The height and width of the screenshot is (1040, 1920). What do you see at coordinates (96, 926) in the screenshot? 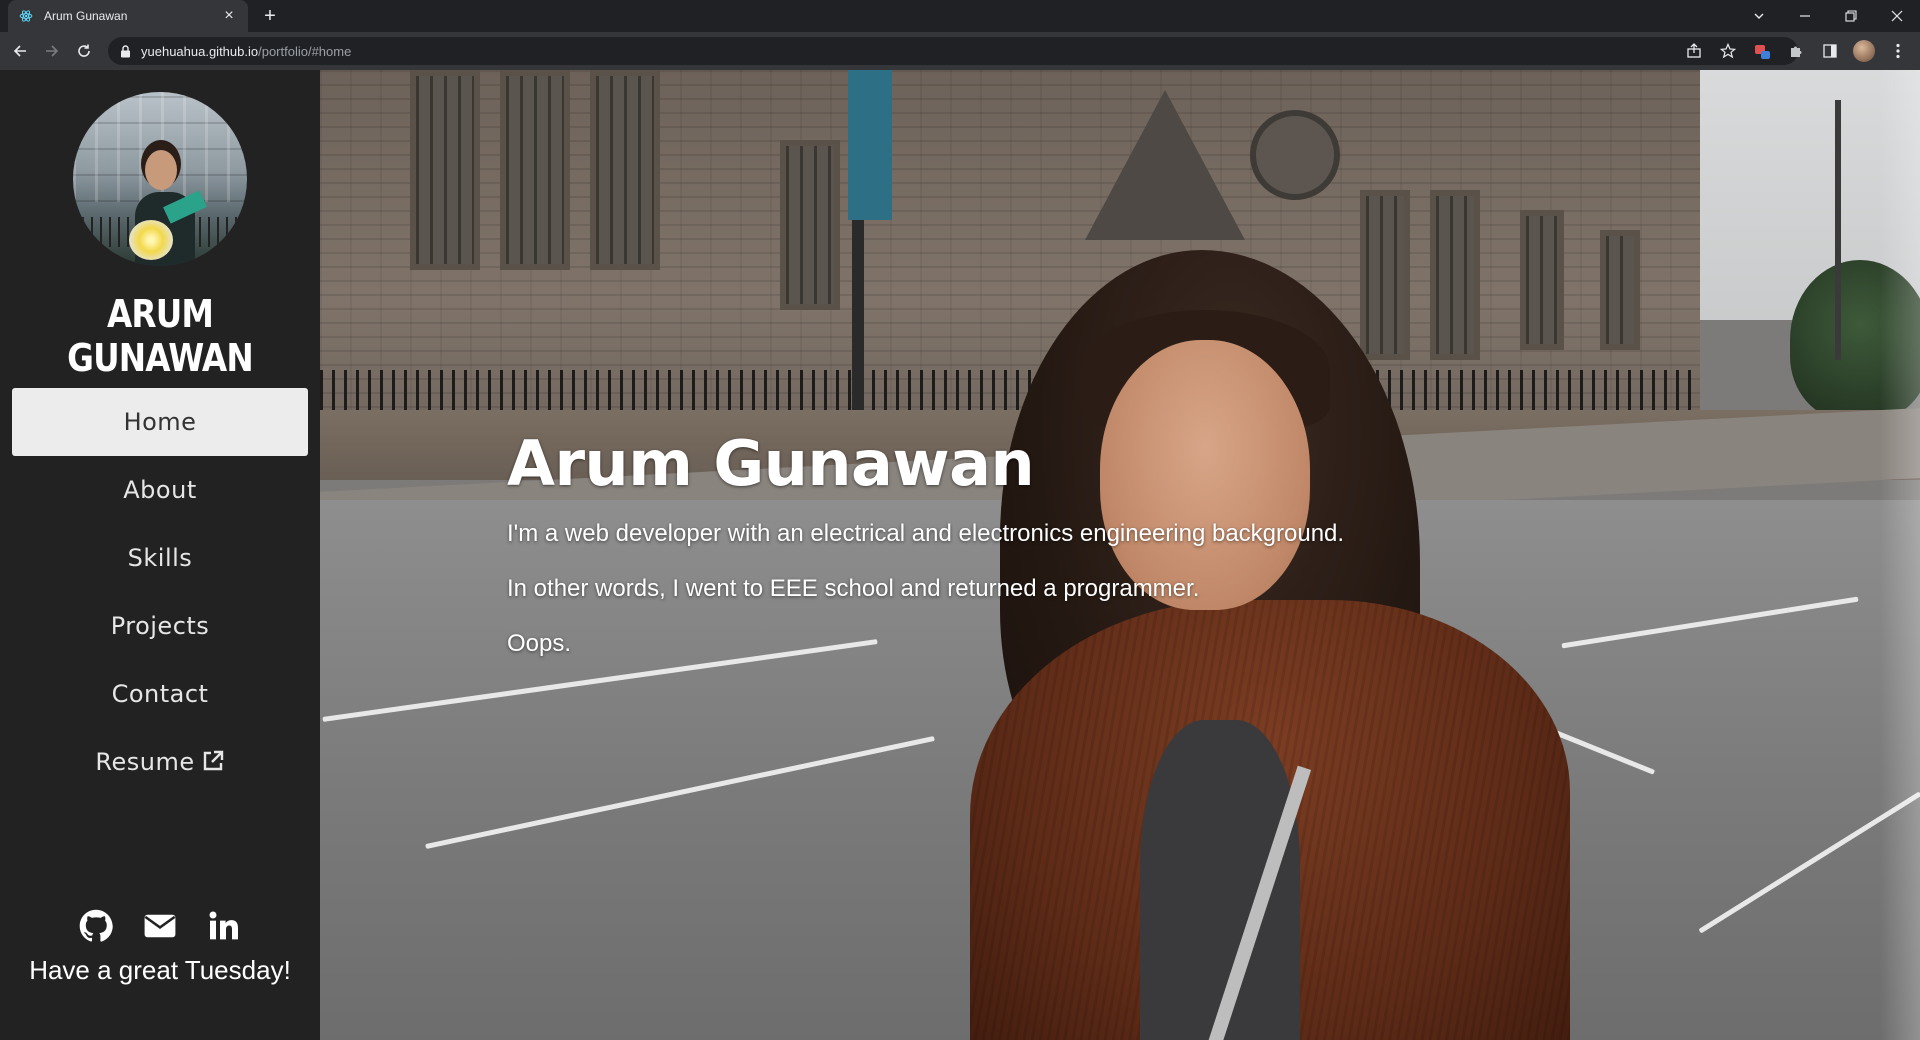
I see `github-icon` at bounding box center [96, 926].